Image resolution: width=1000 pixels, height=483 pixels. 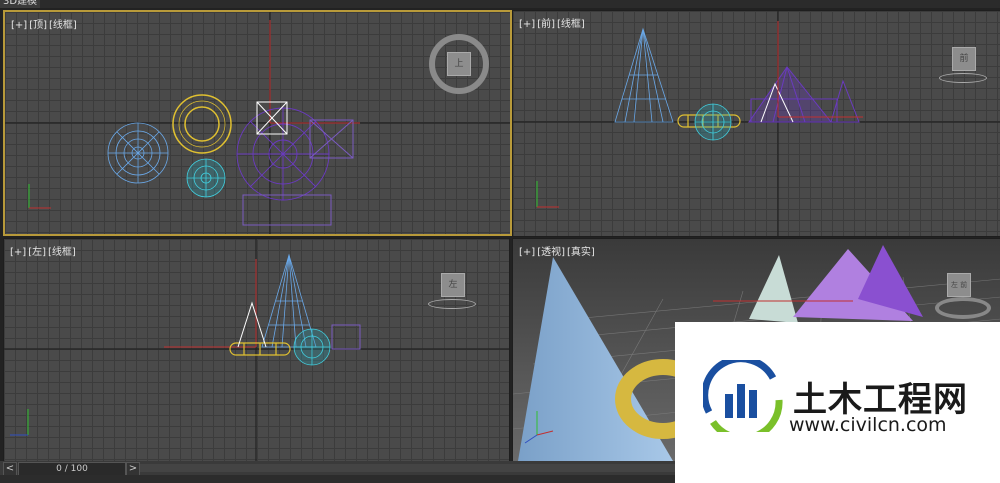 I want to click on viewport-shading-label: [真实], so click(x=581, y=252).